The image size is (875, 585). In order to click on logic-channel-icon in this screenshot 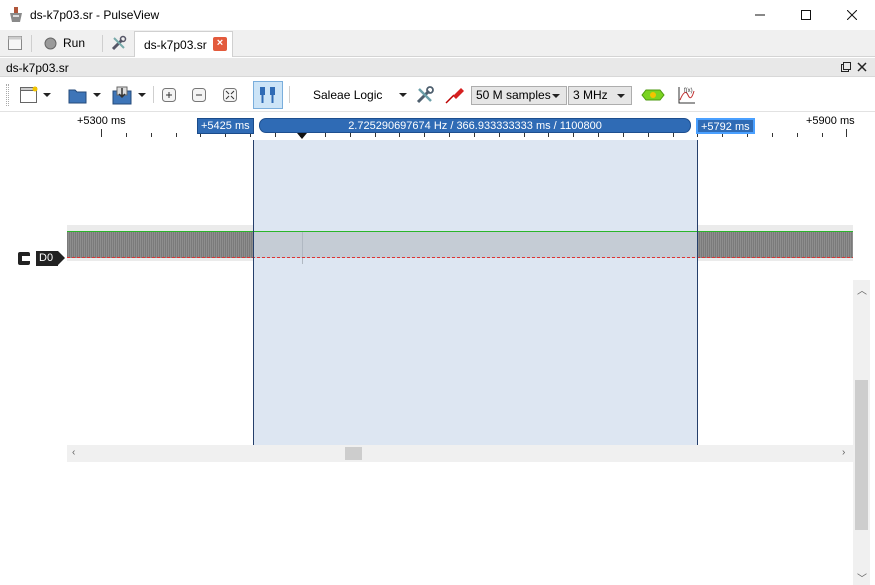, I will do `click(24, 258)`.